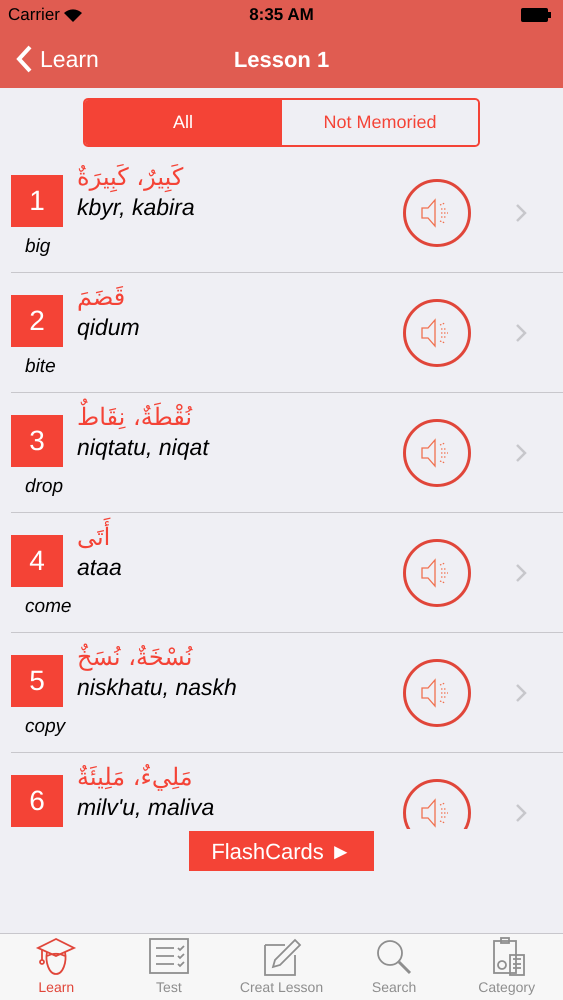 This screenshot has width=563, height=1000. I want to click on word-number: 1, so click(37, 201).